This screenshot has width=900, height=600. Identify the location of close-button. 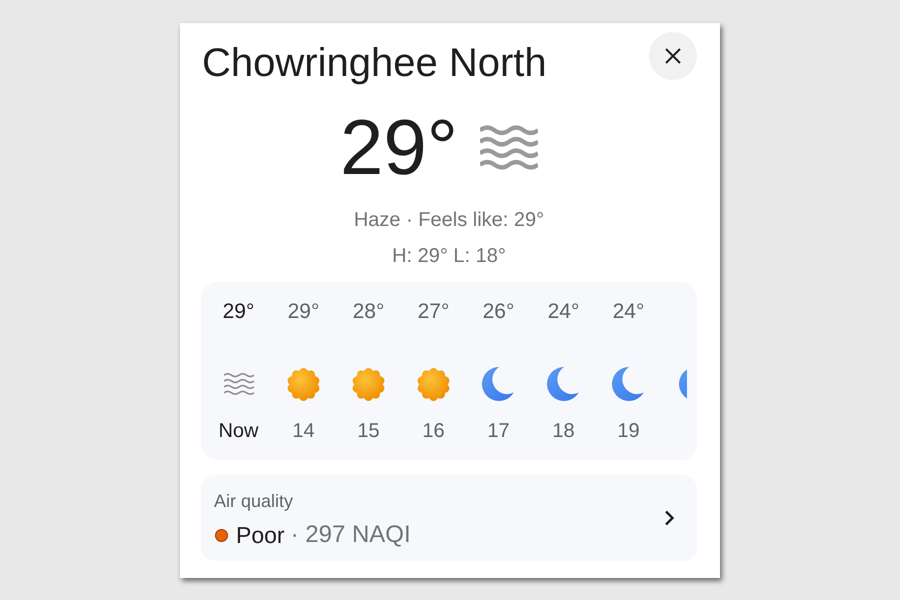
(673, 56).